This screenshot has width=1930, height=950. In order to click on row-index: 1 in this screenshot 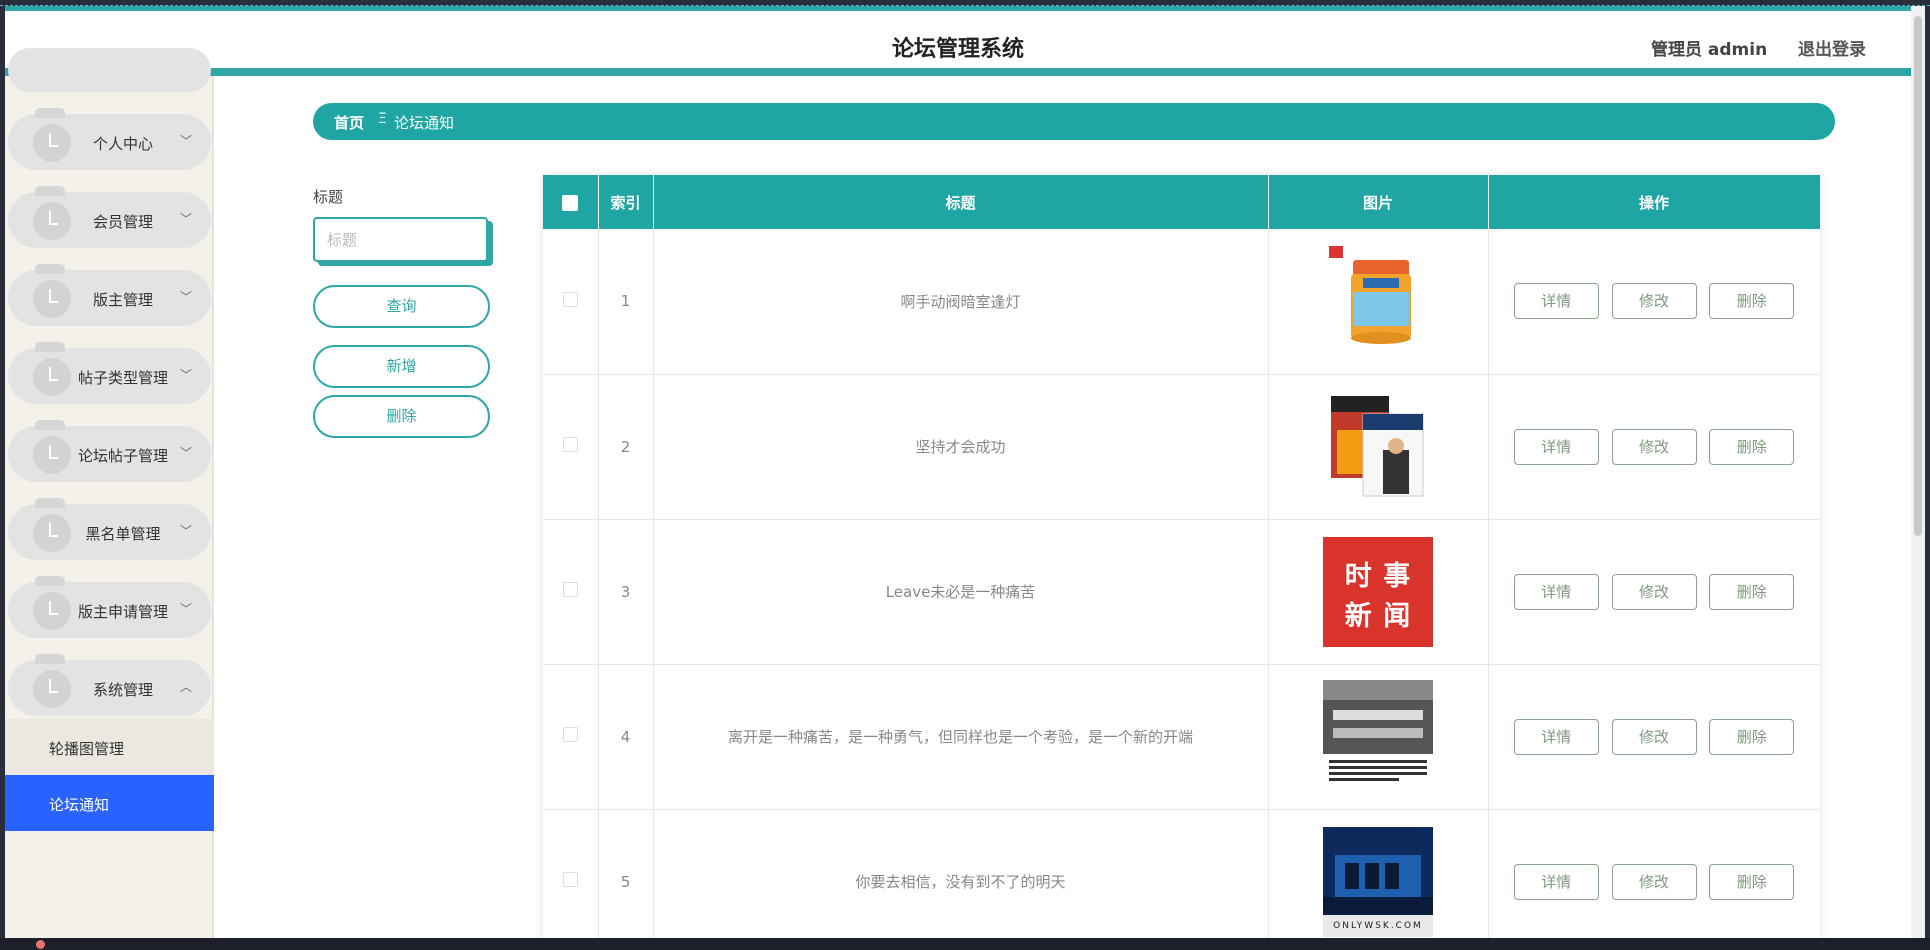, I will do `click(626, 302)`.